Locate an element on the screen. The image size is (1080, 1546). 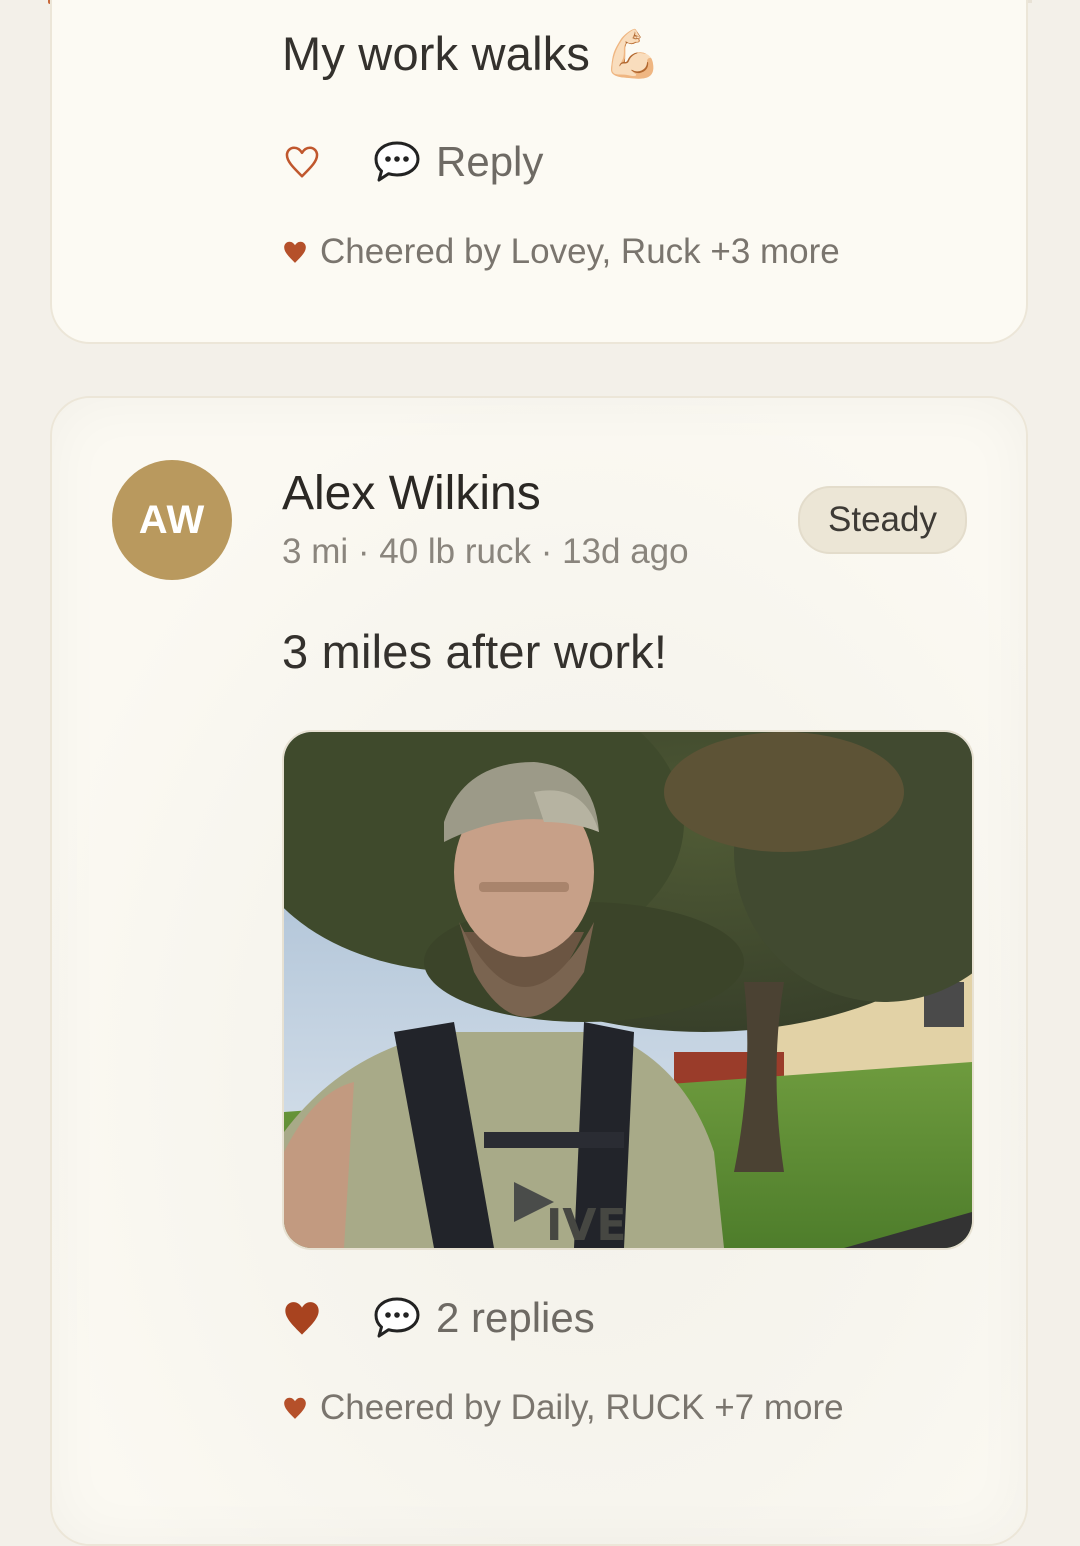
post-actions: Reply is located at coordinates (412, 162).